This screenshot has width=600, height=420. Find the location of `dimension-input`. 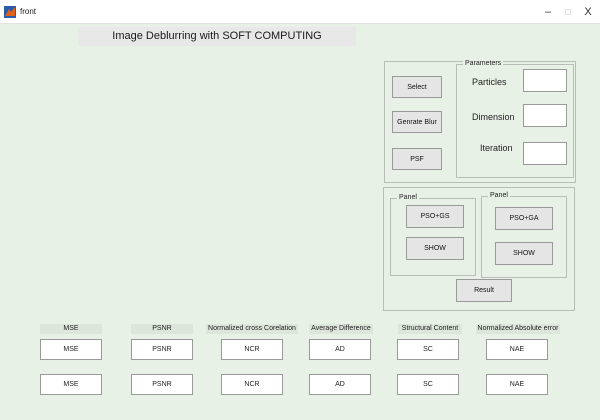

dimension-input is located at coordinates (545, 115).